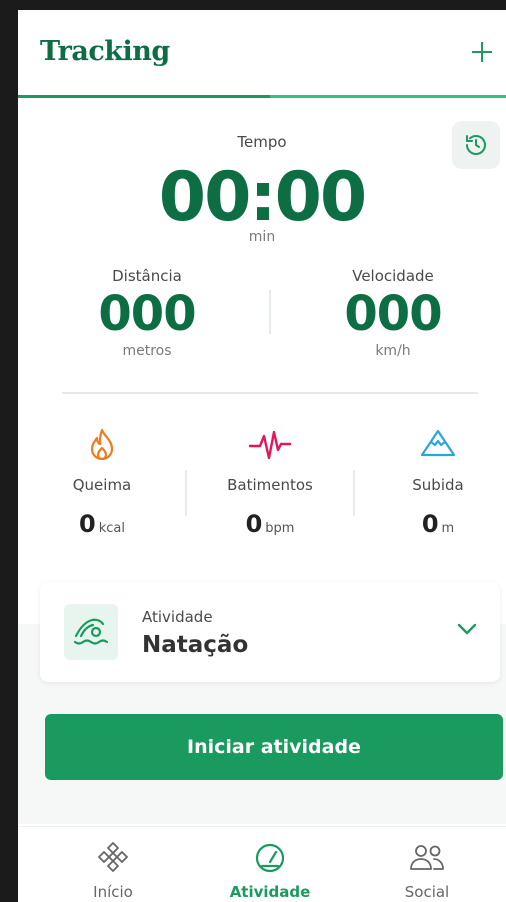 This screenshot has width=506, height=902. I want to click on nav-item-home: Início, so click(113, 871).